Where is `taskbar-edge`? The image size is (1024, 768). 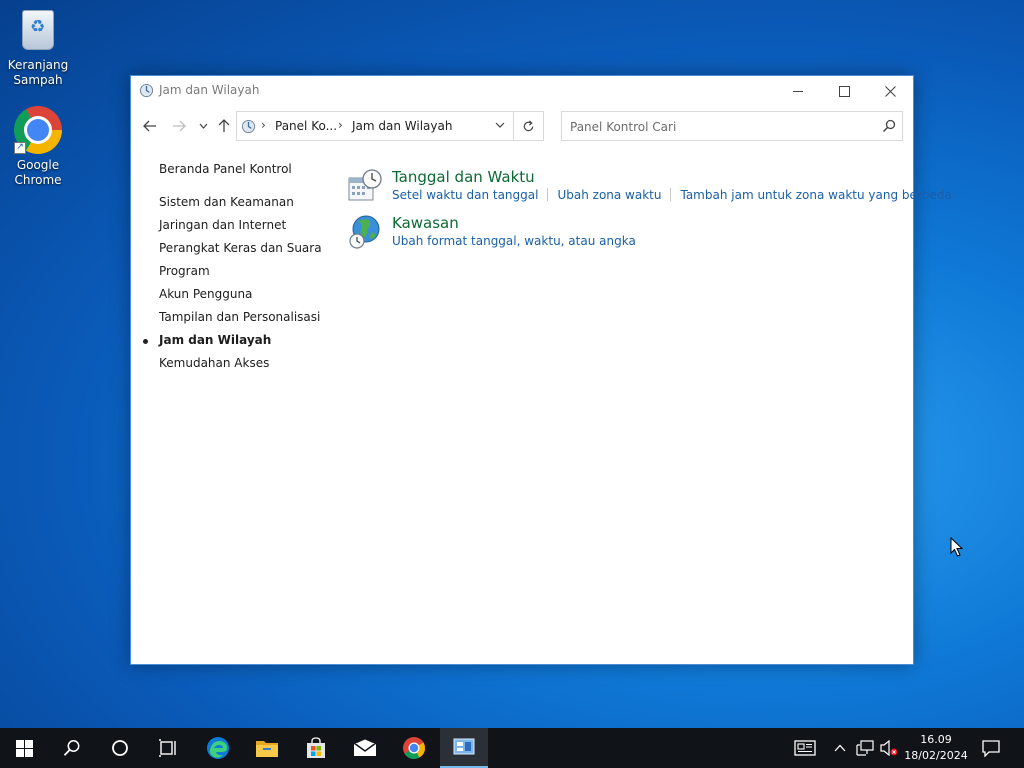 taskbar-edge is located at coordinates (218, 748).